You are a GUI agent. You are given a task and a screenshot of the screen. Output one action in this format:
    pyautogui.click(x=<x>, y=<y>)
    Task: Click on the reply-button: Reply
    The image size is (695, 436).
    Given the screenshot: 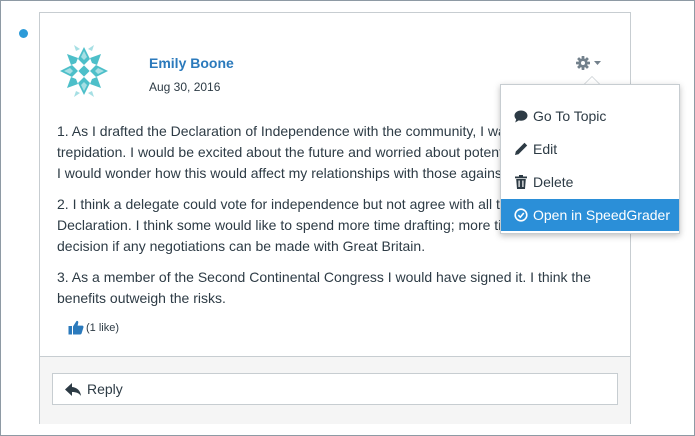 What is the action you would take?
    pyautogui.click(x=335, y=389)
    